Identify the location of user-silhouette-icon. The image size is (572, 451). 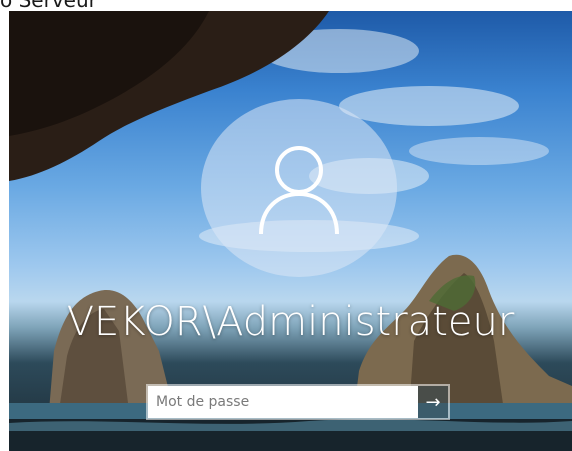
(299, 190).